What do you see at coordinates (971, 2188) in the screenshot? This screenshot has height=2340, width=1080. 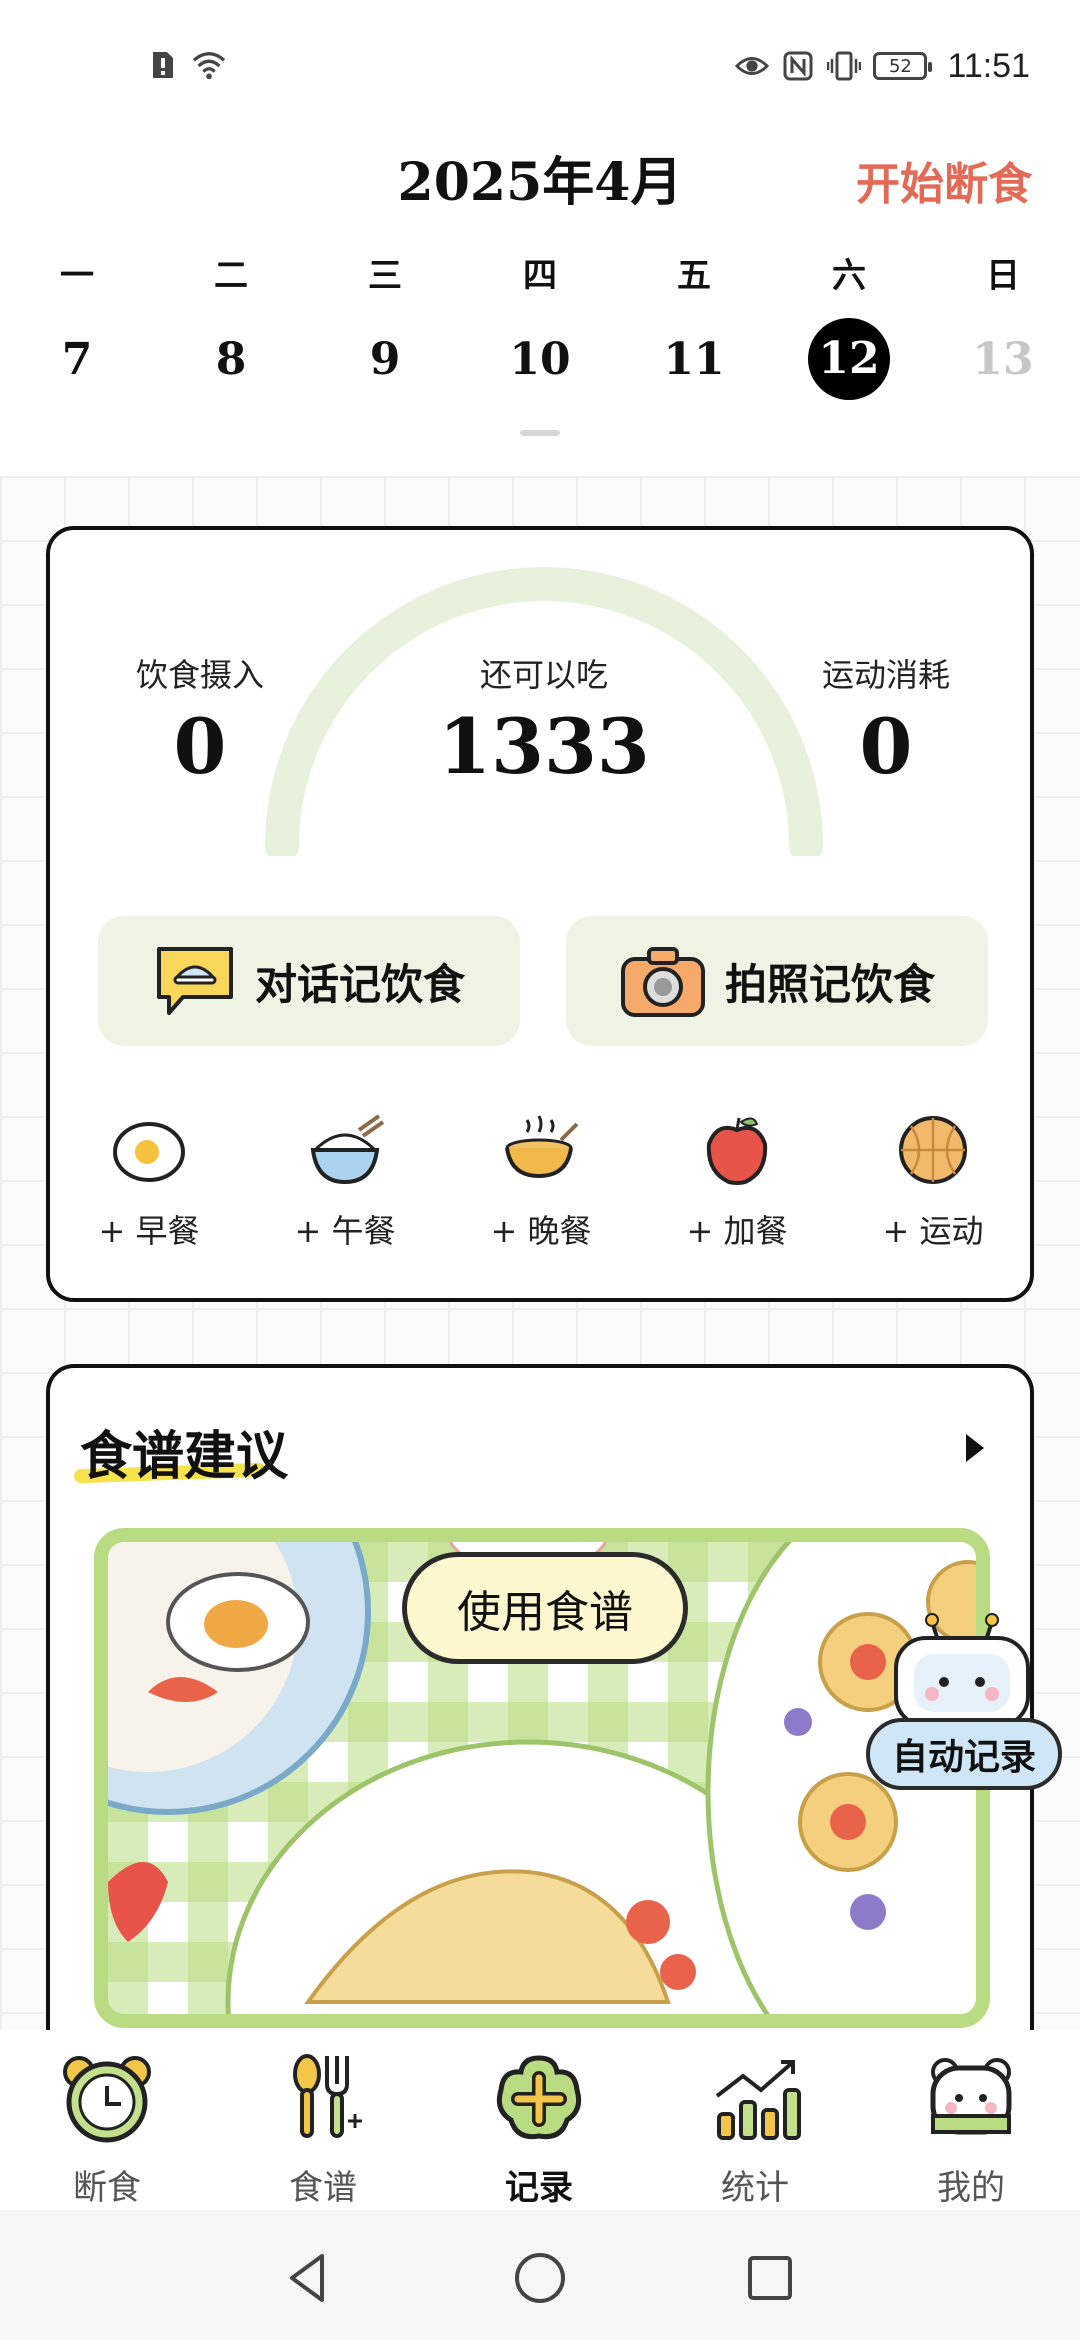 I see `nav-profile-label: 我的` at bounding box center [971, 2188].